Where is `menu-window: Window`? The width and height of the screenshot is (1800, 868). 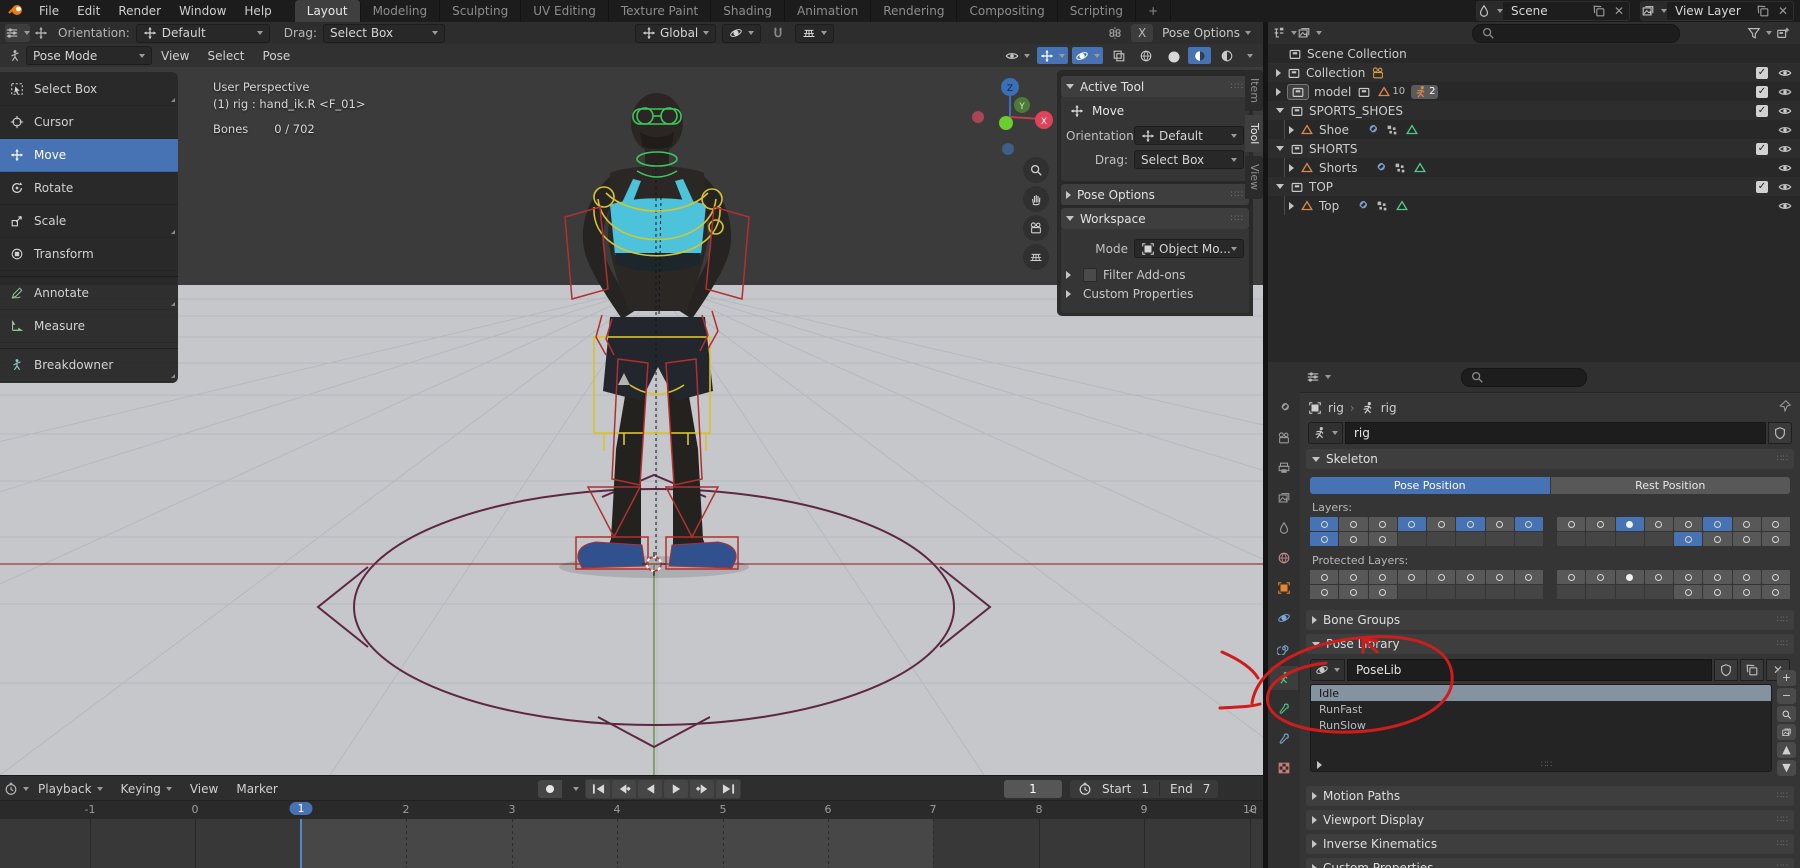 menu-window: Window is located at coordinates (202, 11).